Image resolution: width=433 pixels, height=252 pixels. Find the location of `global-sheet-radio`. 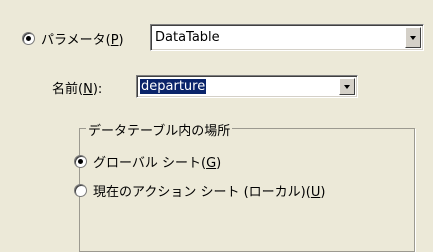

global-sheet-radio is located at coordinates (80, 161).